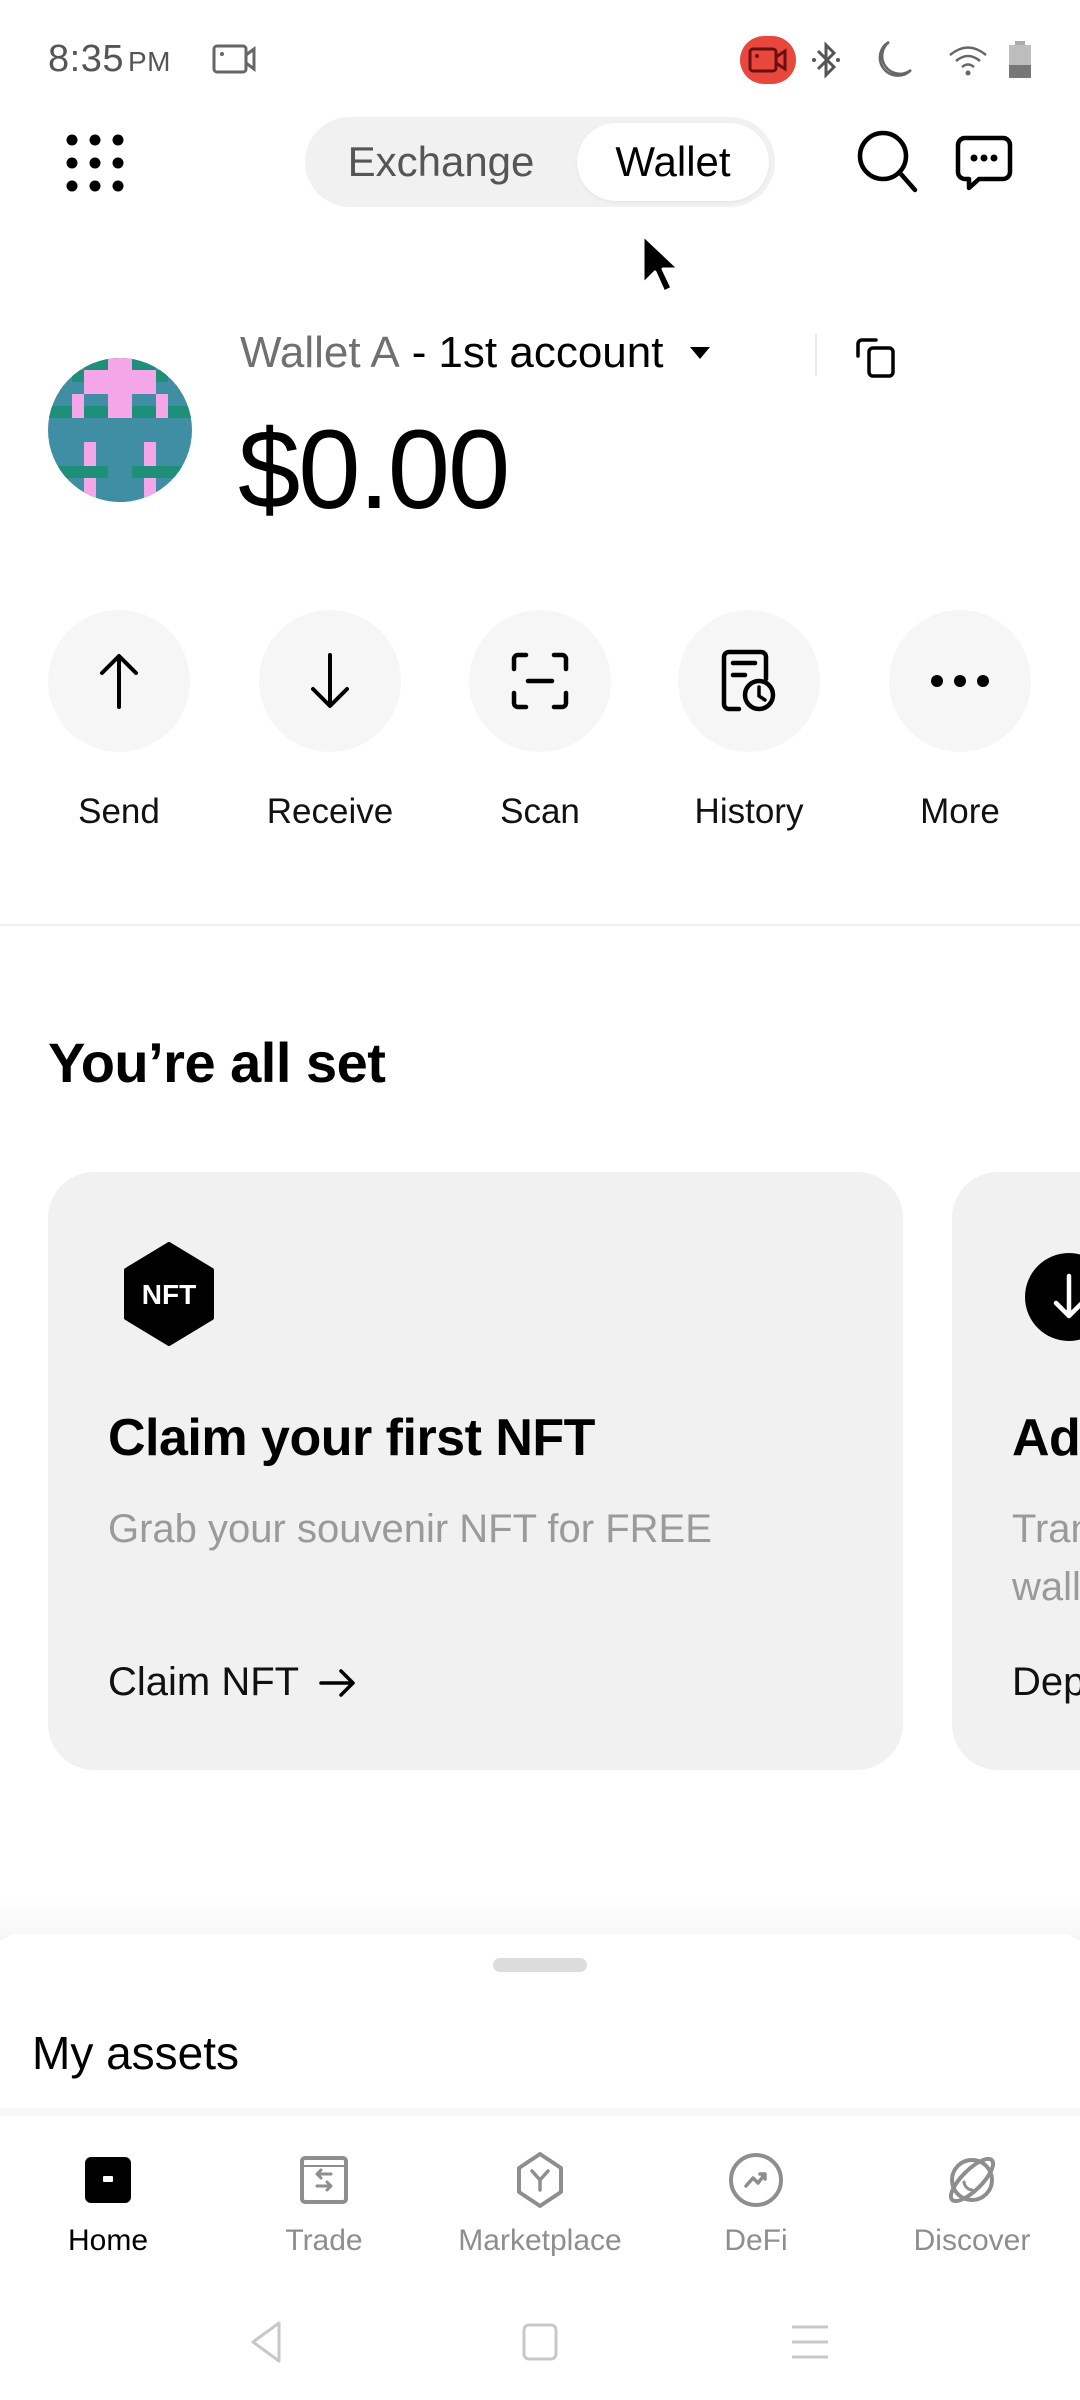  Describe the element at coordinates (266, 2342) in the screenshot. I see `back-icon` at that location.